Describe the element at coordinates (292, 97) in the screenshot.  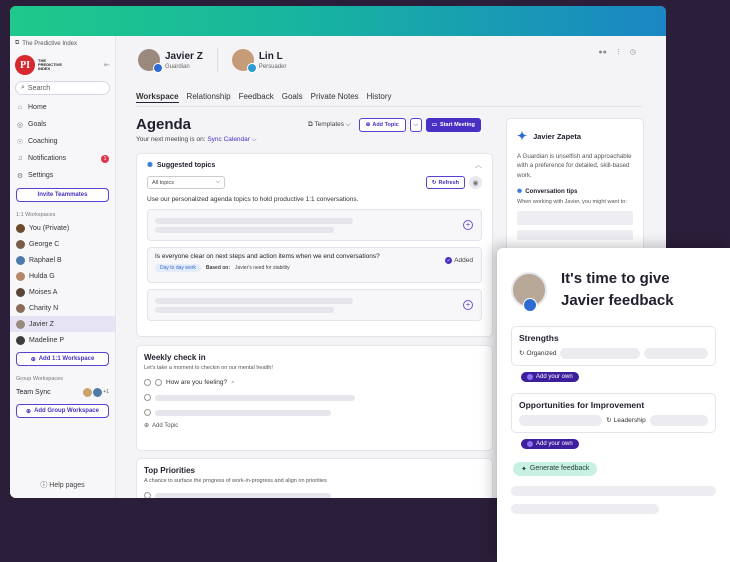
I see `tab-goals: Goals` at that location.